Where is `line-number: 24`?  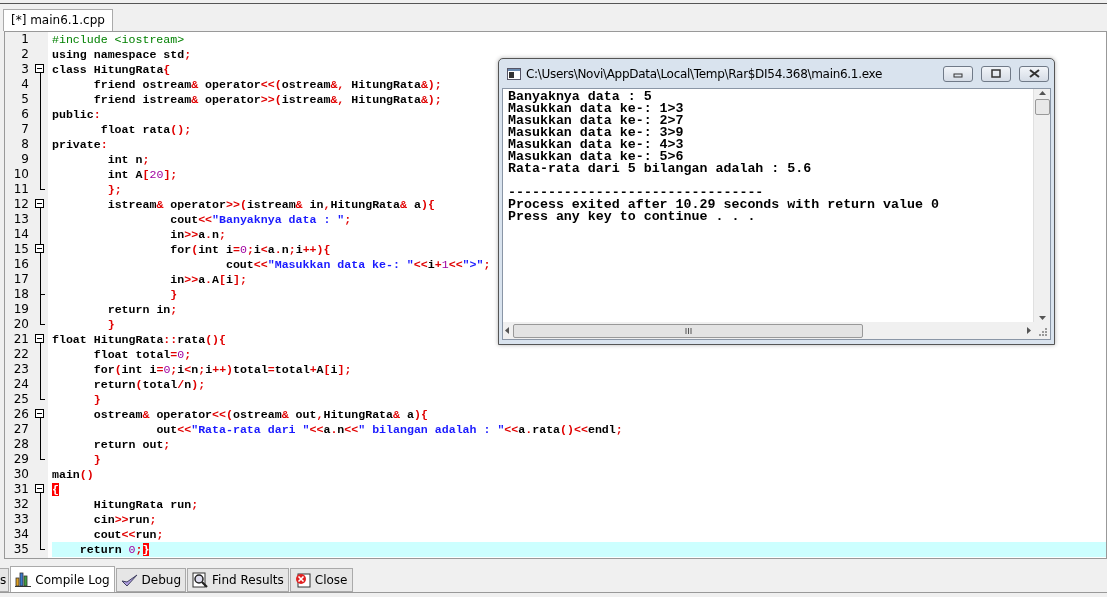 line-number: 24 is located at coordinates (21, 384).